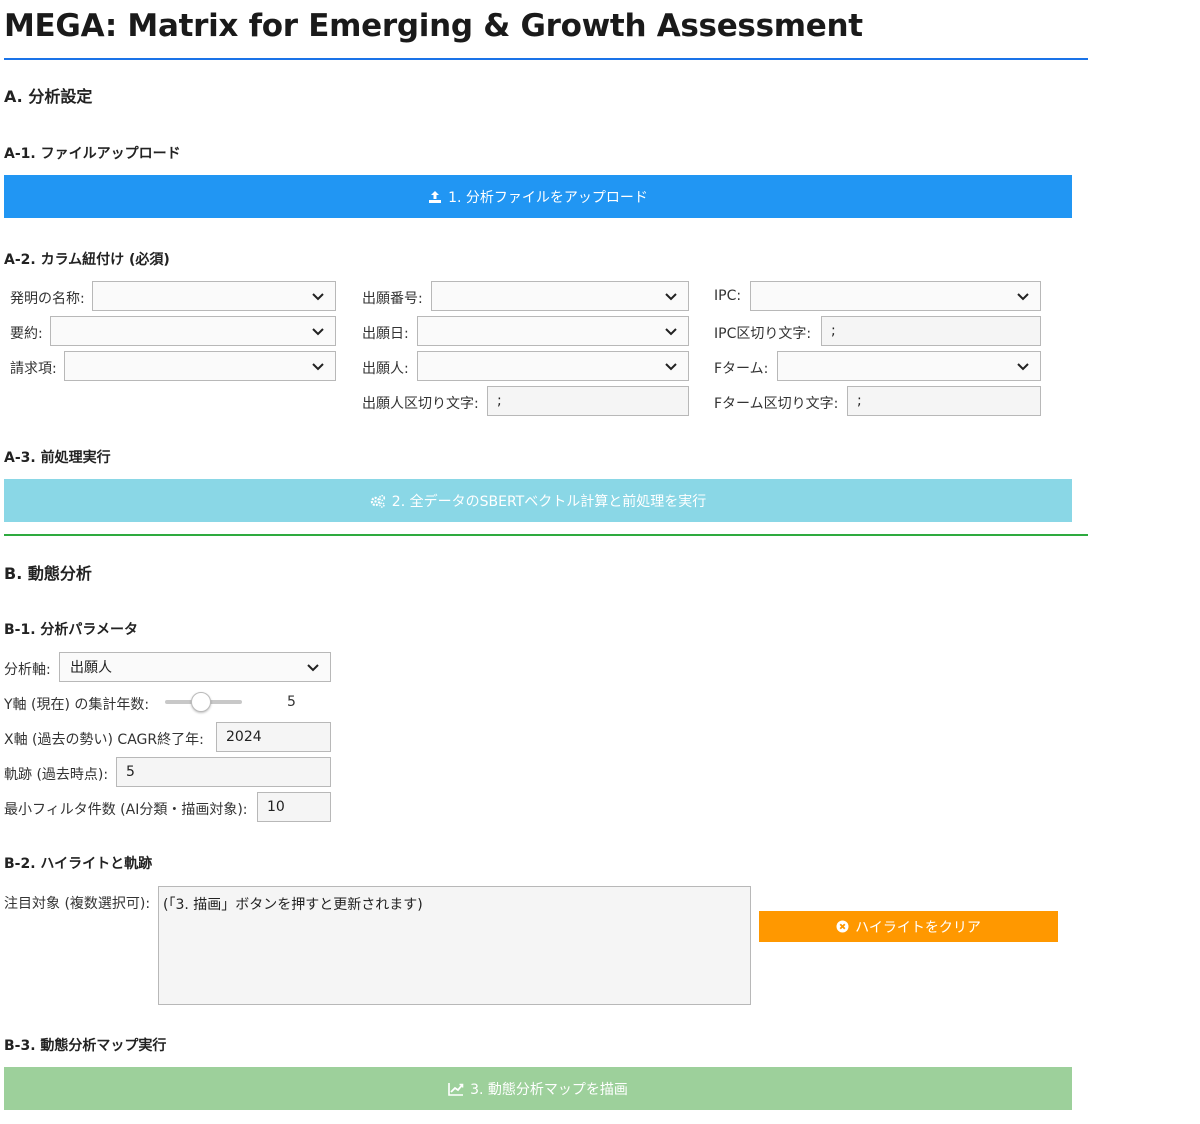  What do you see at coordinates (87, 260) in the screenshot?
I see `column-mapping-heading: A-2. カラム紐付け (必須)` at bounding box center [87, 260].